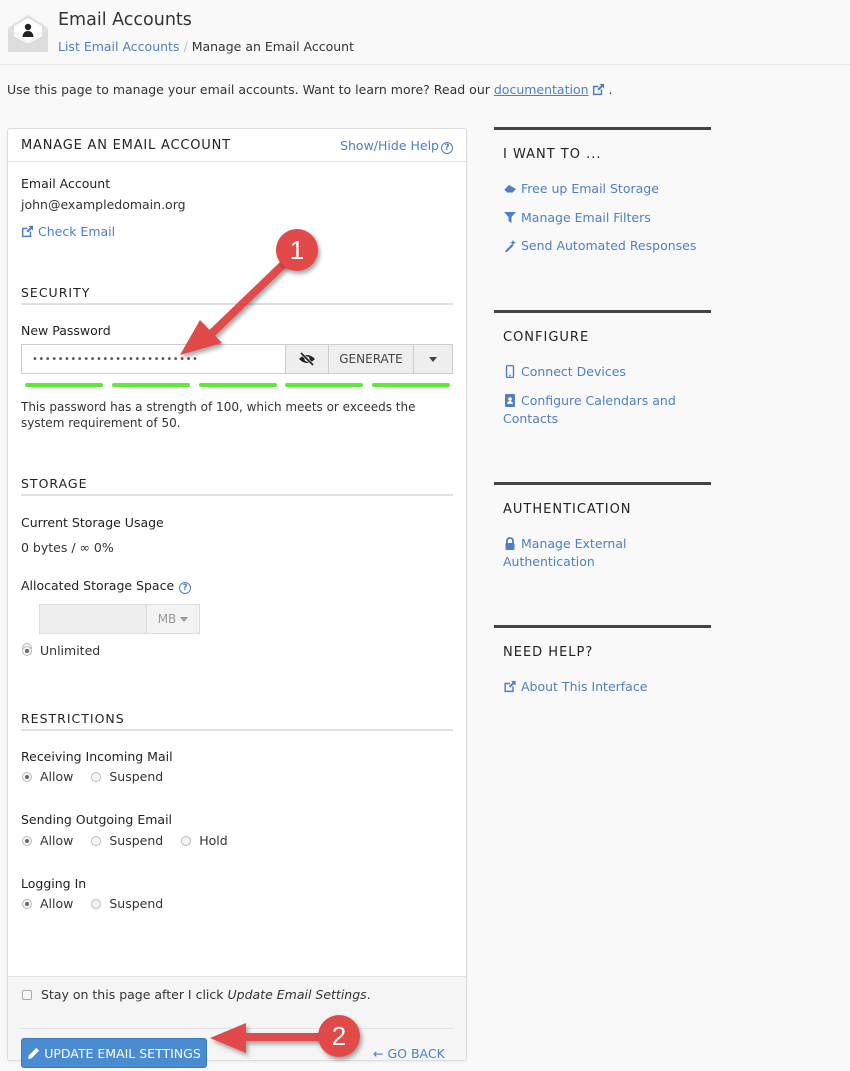 Image resolution: width=850 pixels, height=1071 pixels. Describe the element at coordinates (416, 1053) in the screenshot. I see `go-back-label: GO BACK` at that location.